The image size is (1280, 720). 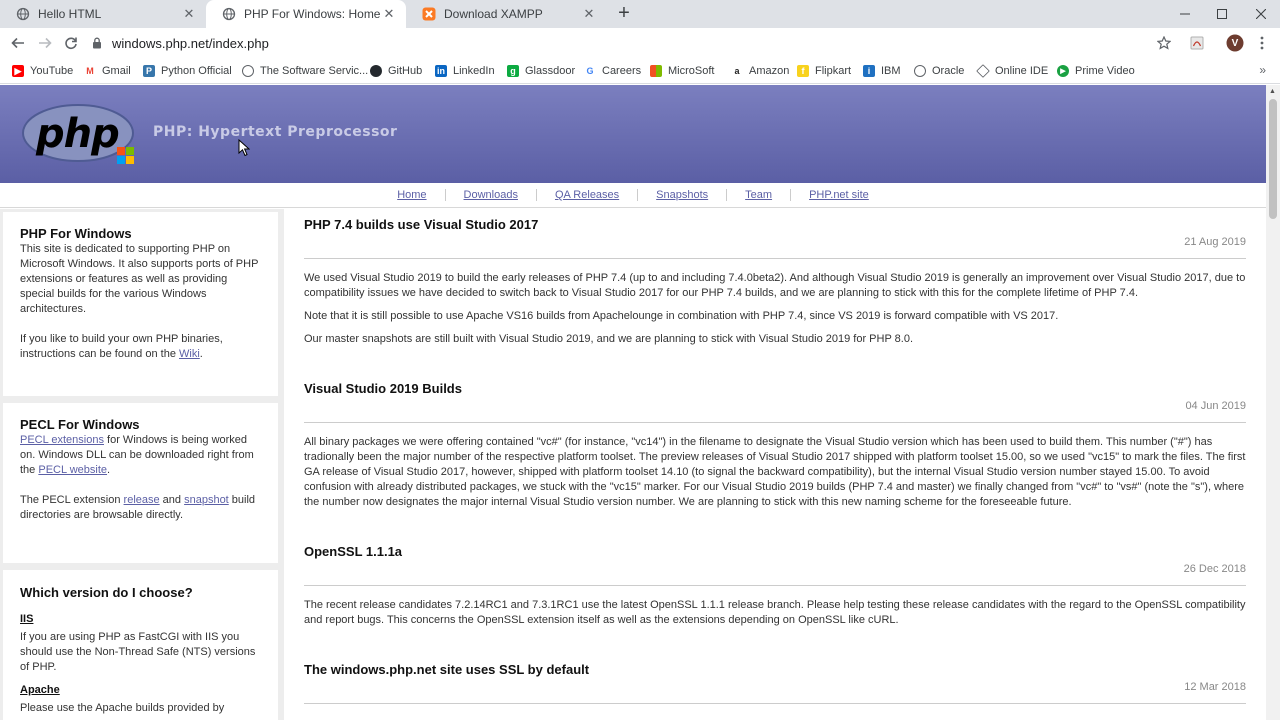 What do you see at coordinates (97, 43) in the screenshot?
I see `lock-icon` at bounding box center [97, 43].